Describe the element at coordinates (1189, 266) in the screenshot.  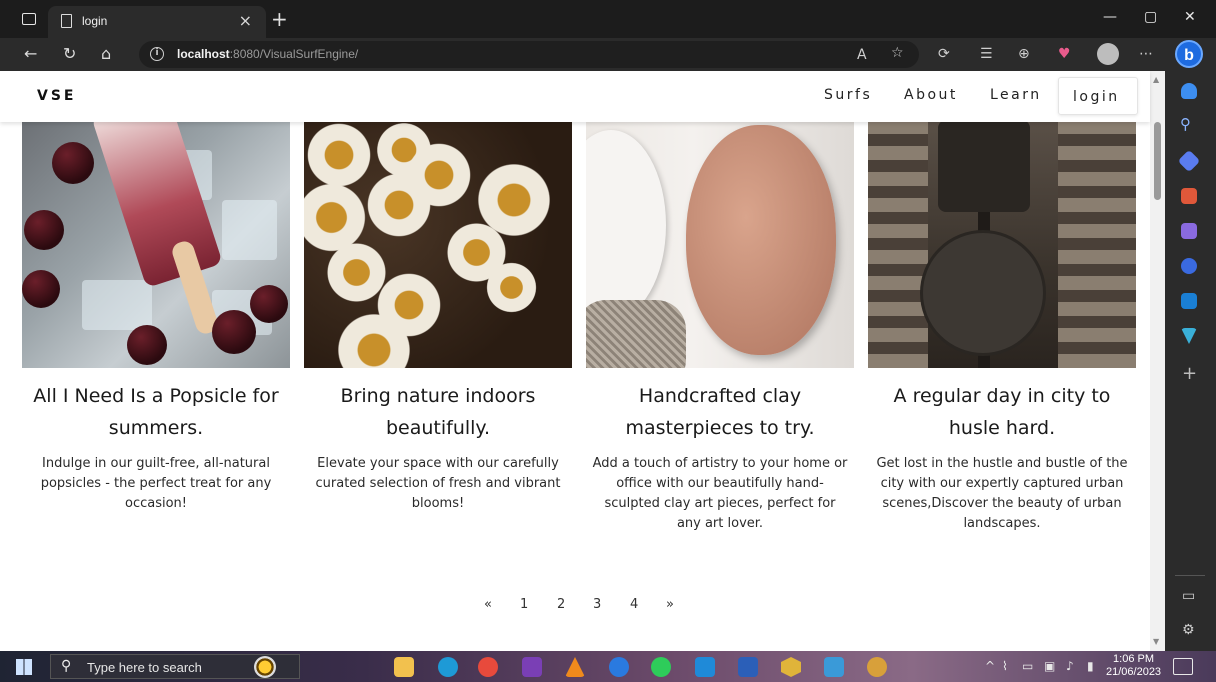
I see `microsoft-365-icon` at that location.